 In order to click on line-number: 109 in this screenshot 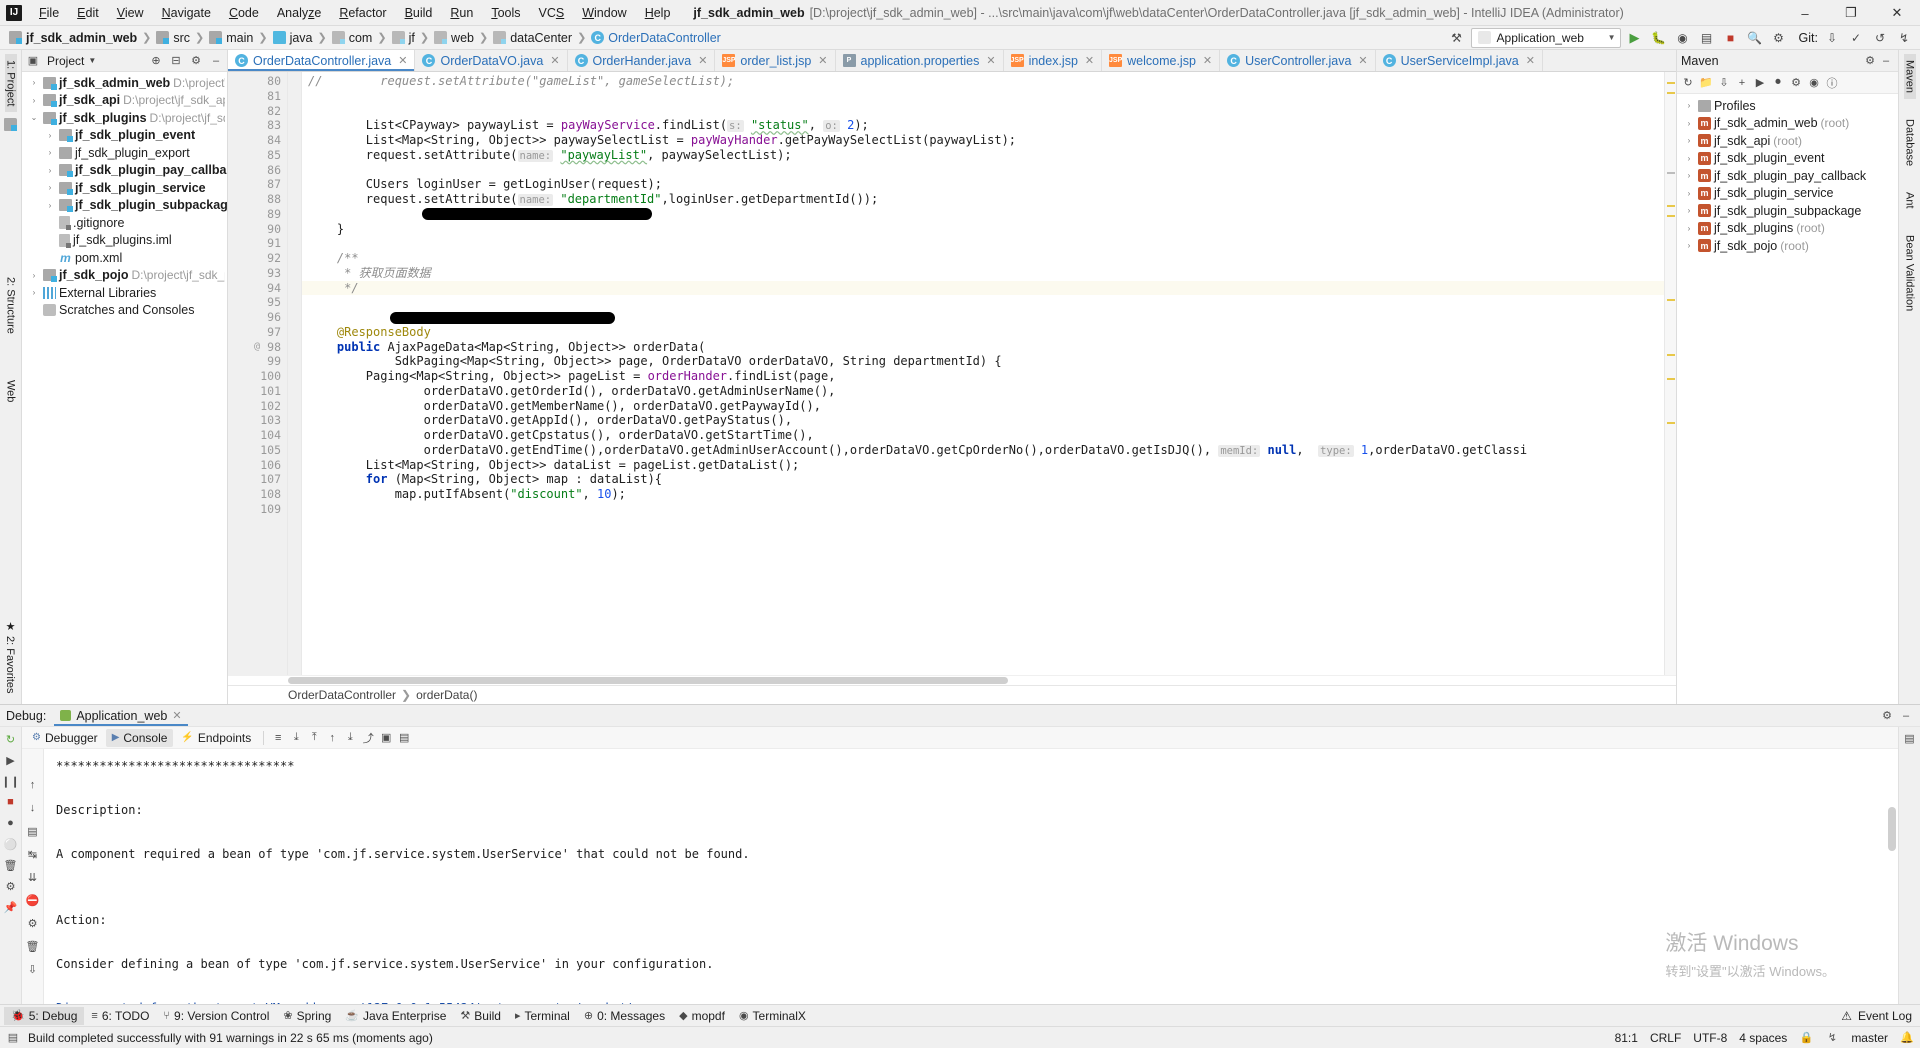, I will do `click(257, 509)`.